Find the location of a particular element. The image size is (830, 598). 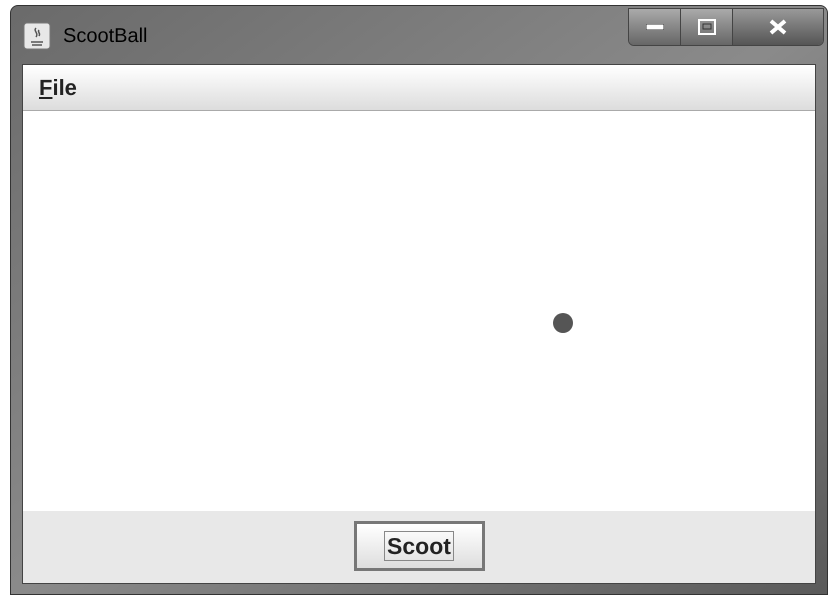

window-title: ScootBall is located at coordinates (105, 36).